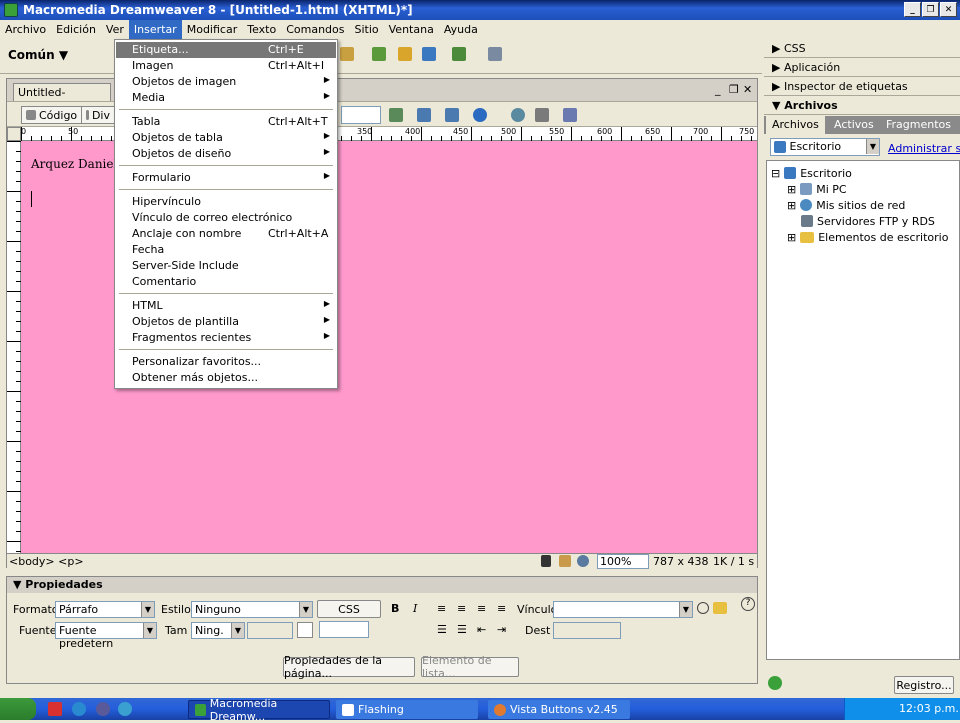  Describe the element at coordinates (349, 609) in the screenshot. I see `css-button: CSS` at that location.